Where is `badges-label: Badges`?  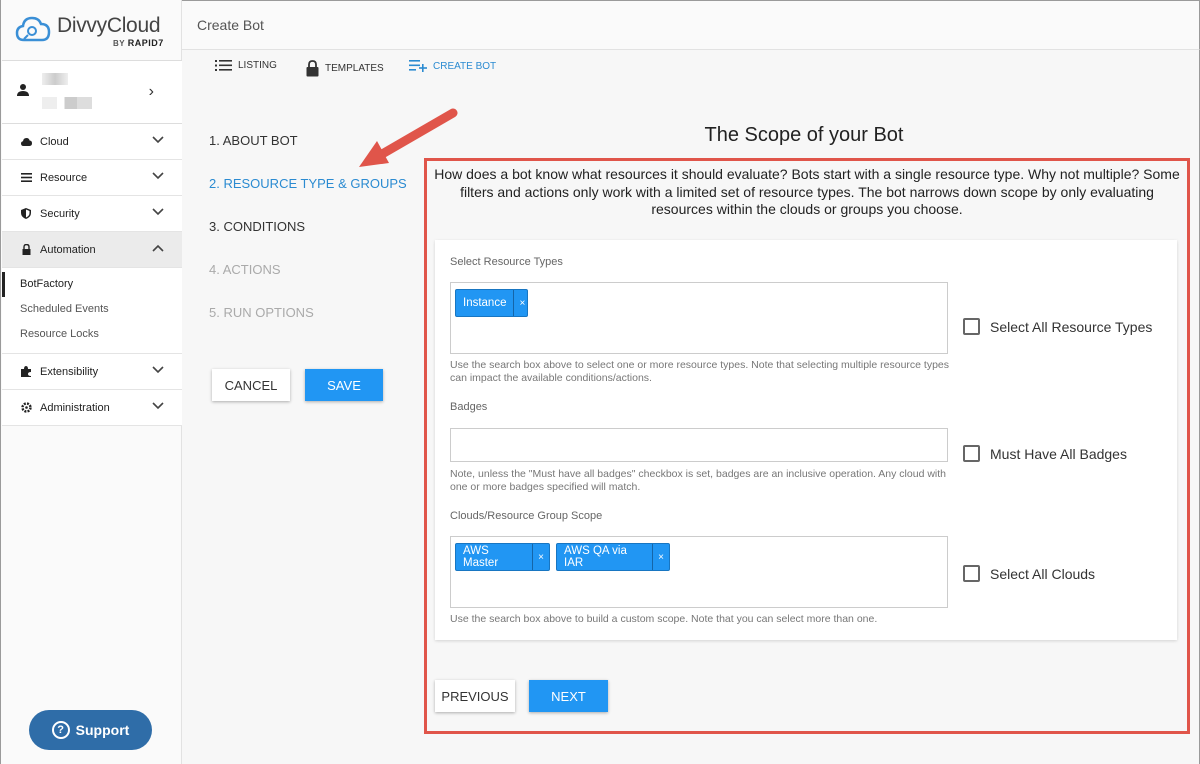
badges-label: Badges is located at coordinates (469, 407).